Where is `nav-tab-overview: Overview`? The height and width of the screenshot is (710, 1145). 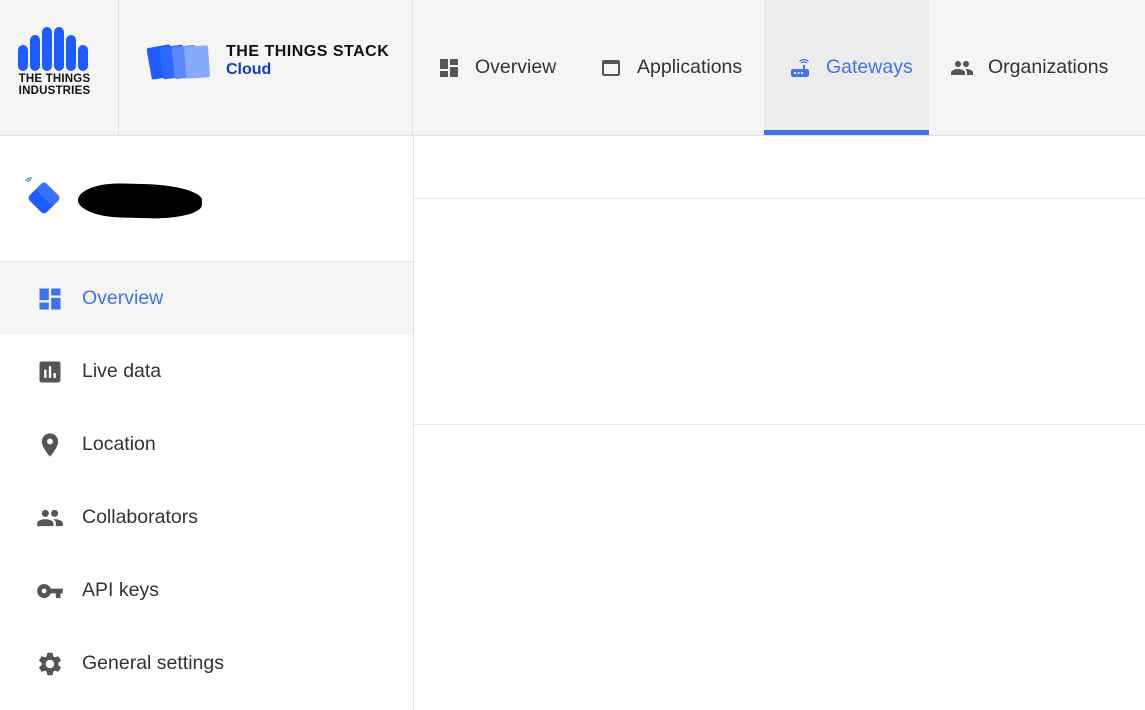 nav-tab-overview: Overview is located at coordinates (497, 67).